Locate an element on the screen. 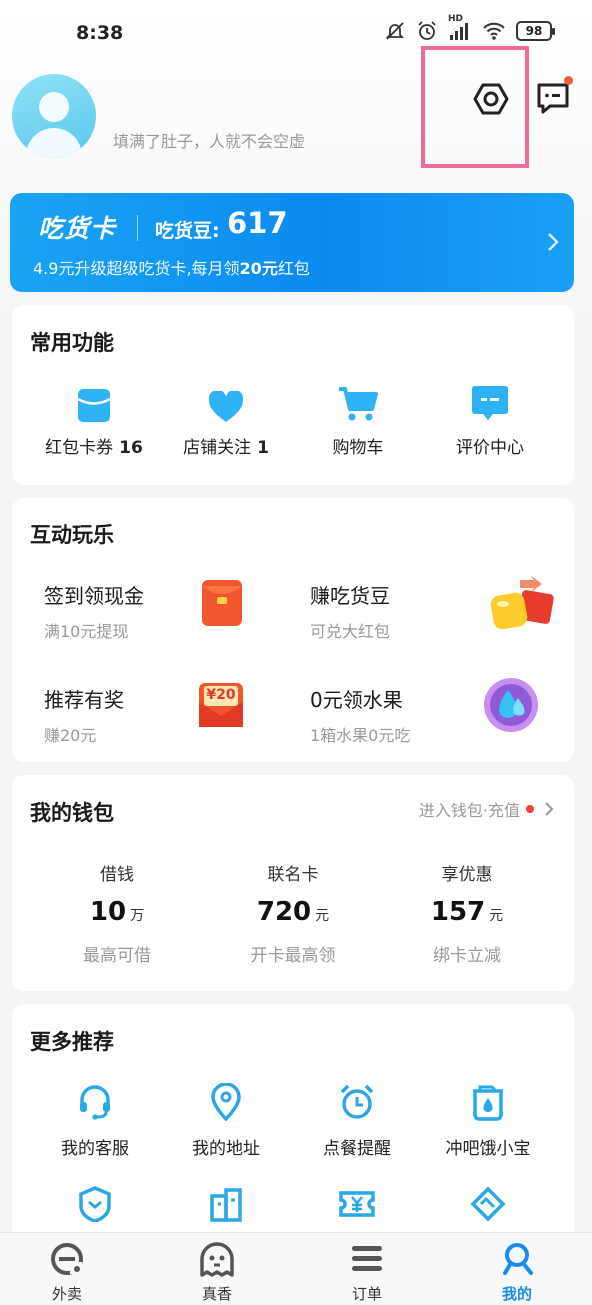  interactive-fun-title: 互动玩乐 is located at coordinates (72, 535).